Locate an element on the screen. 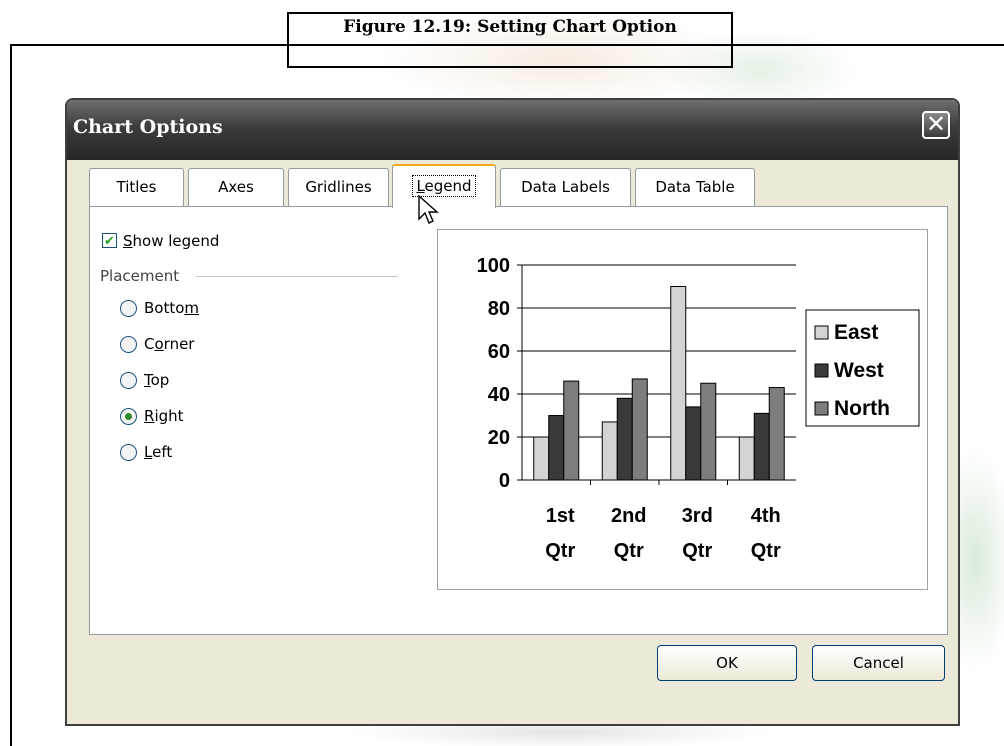 The width and height of the screenshot is (1004, 746). y-tick-label: 60 is located at coordinates (499, 352).